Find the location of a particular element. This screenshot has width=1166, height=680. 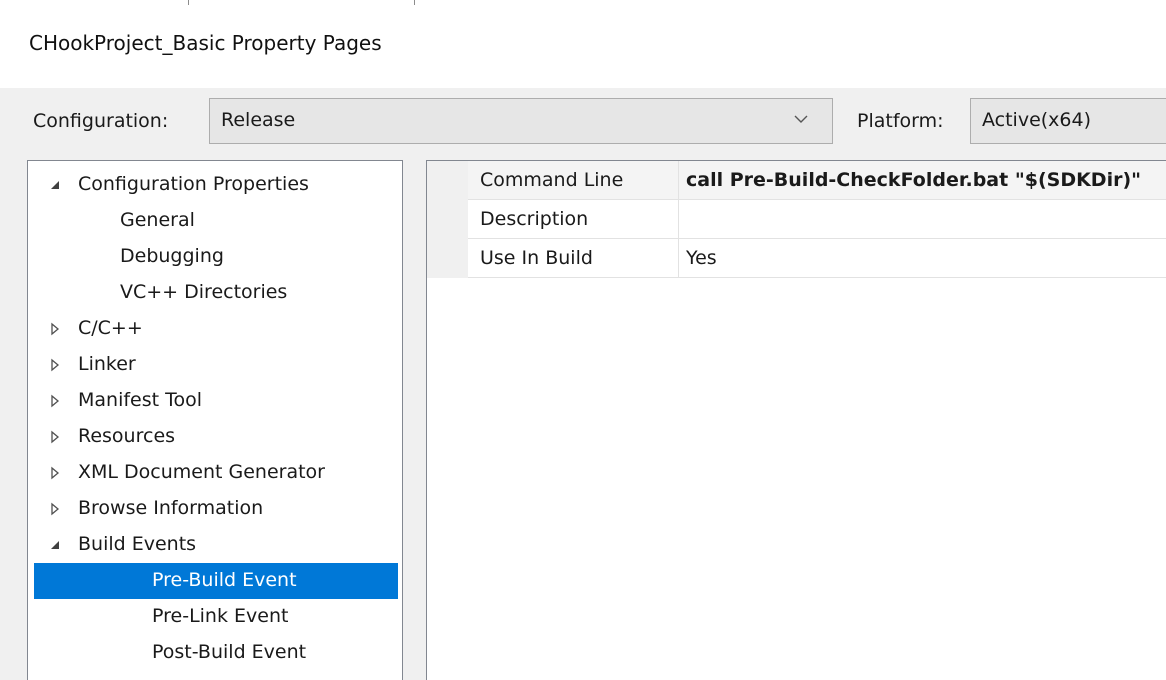

tree-item-label: Resources is located at coordinates (127, 436).